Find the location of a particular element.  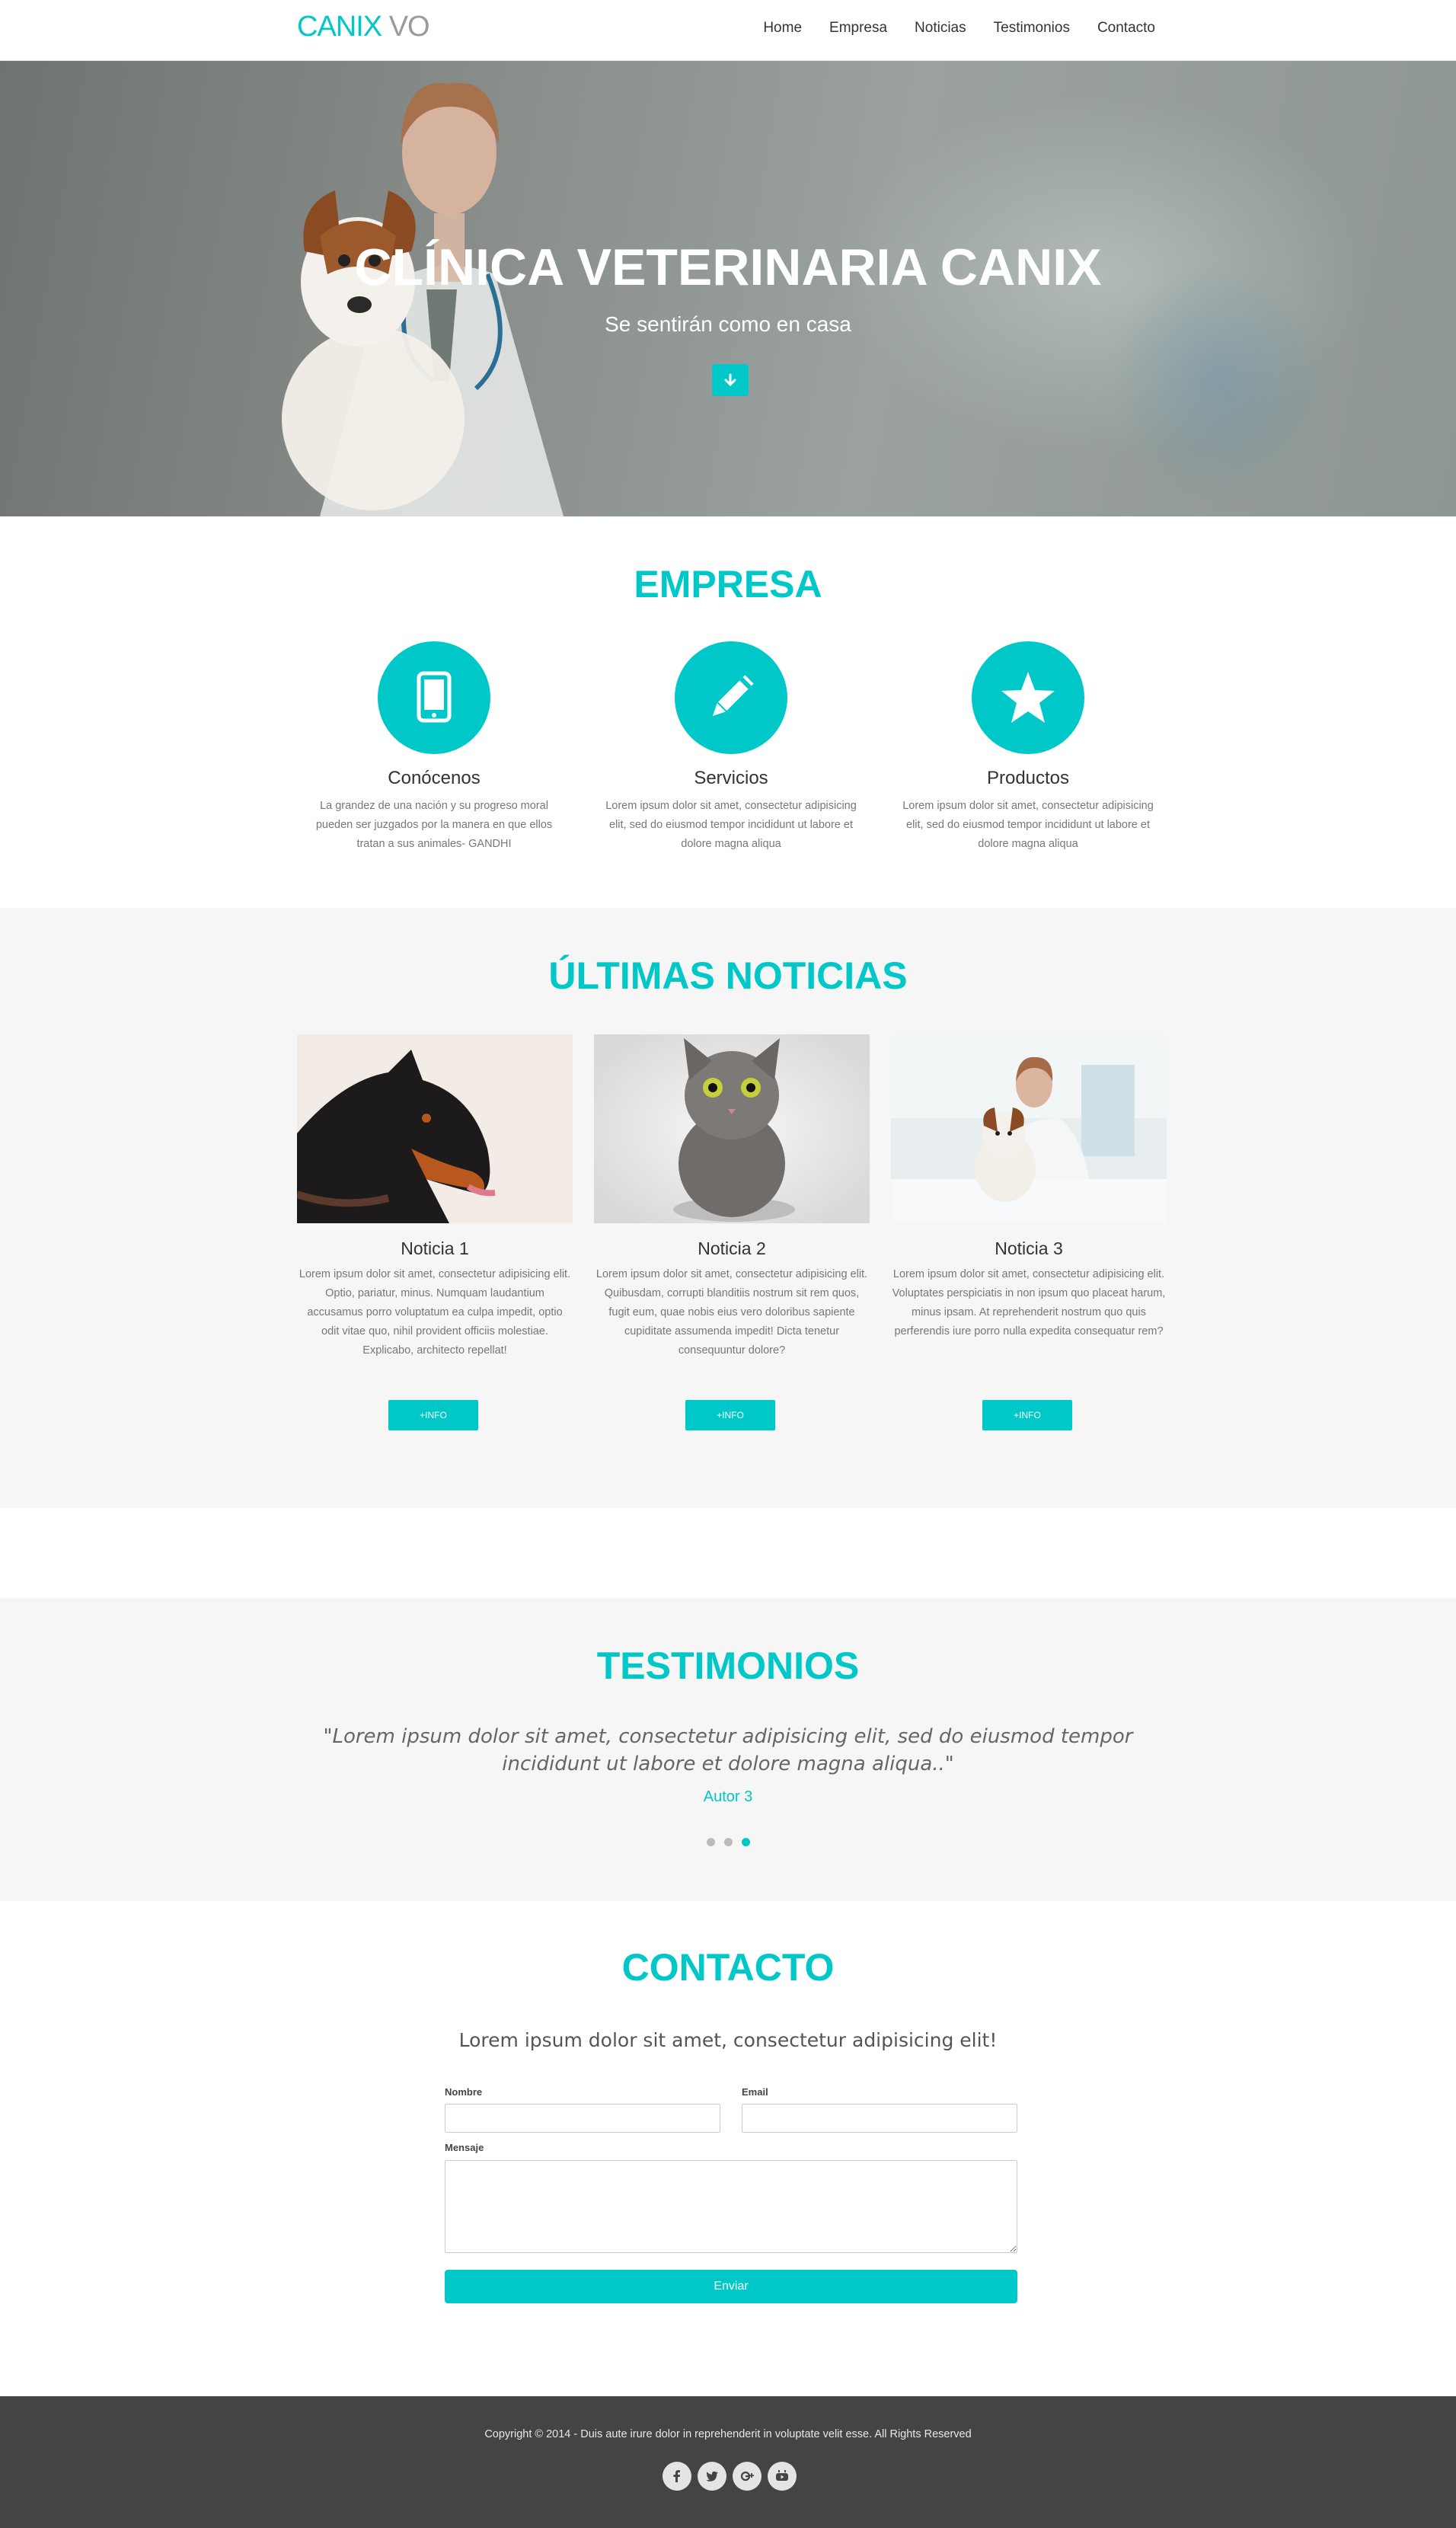

noticias-title: ÚLTIMAS NOTICIAS is located at coordinates (728, 976).